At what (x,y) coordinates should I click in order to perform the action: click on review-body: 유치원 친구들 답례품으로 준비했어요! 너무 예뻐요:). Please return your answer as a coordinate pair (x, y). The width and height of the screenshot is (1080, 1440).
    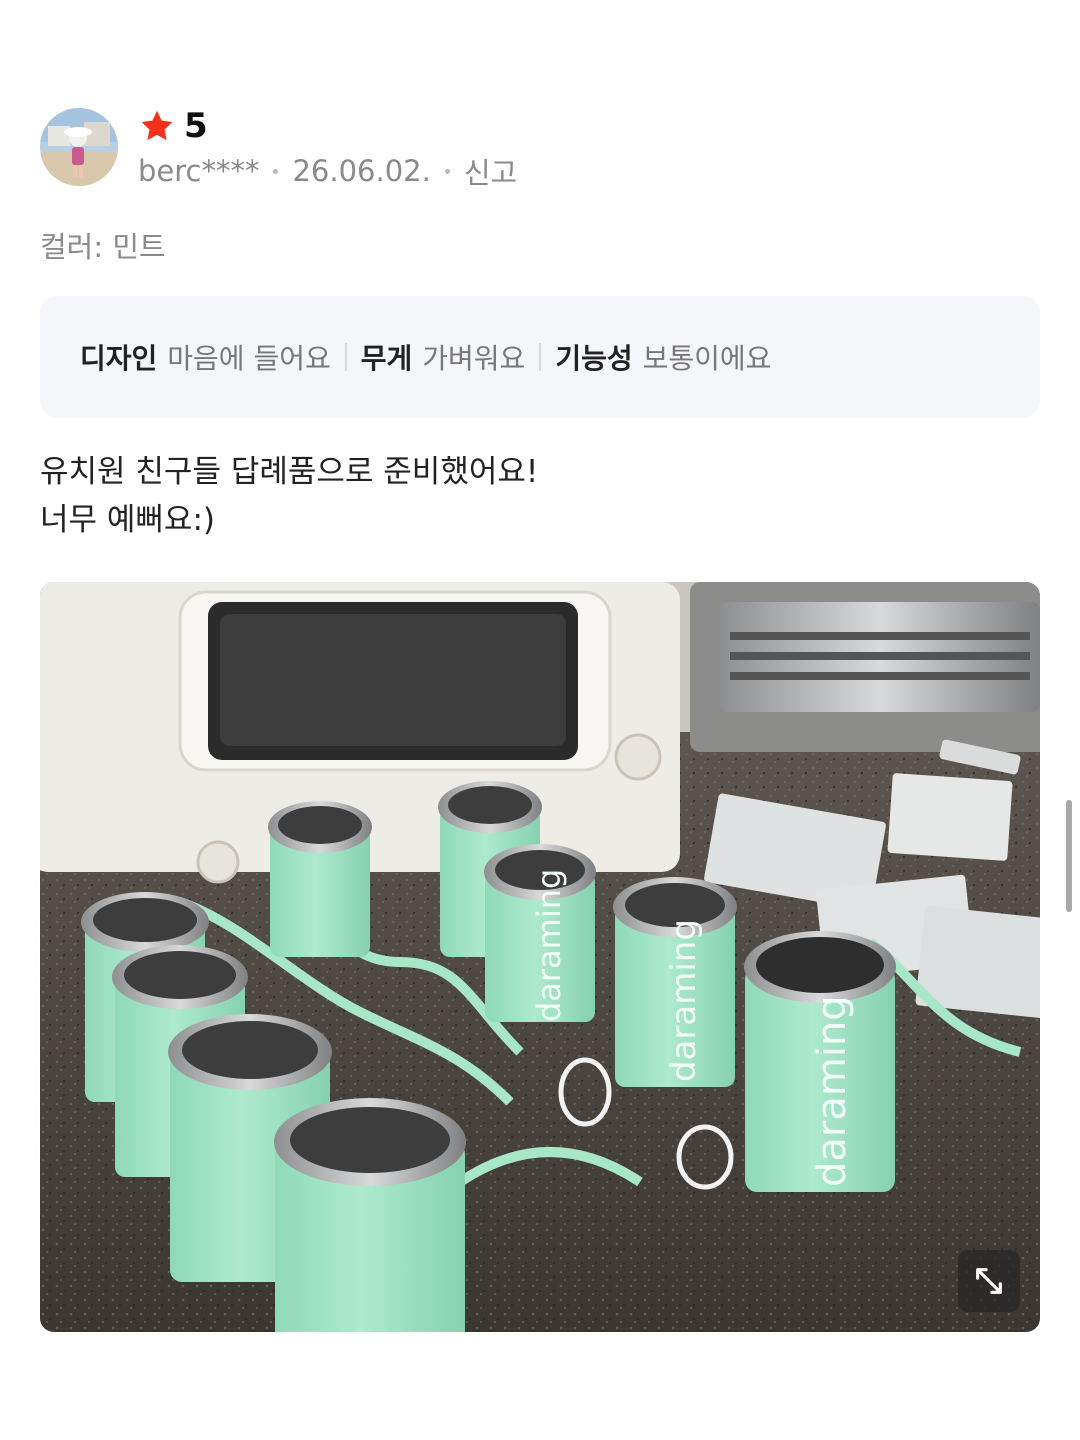
    Looking at the image, I should click on (540, 496).